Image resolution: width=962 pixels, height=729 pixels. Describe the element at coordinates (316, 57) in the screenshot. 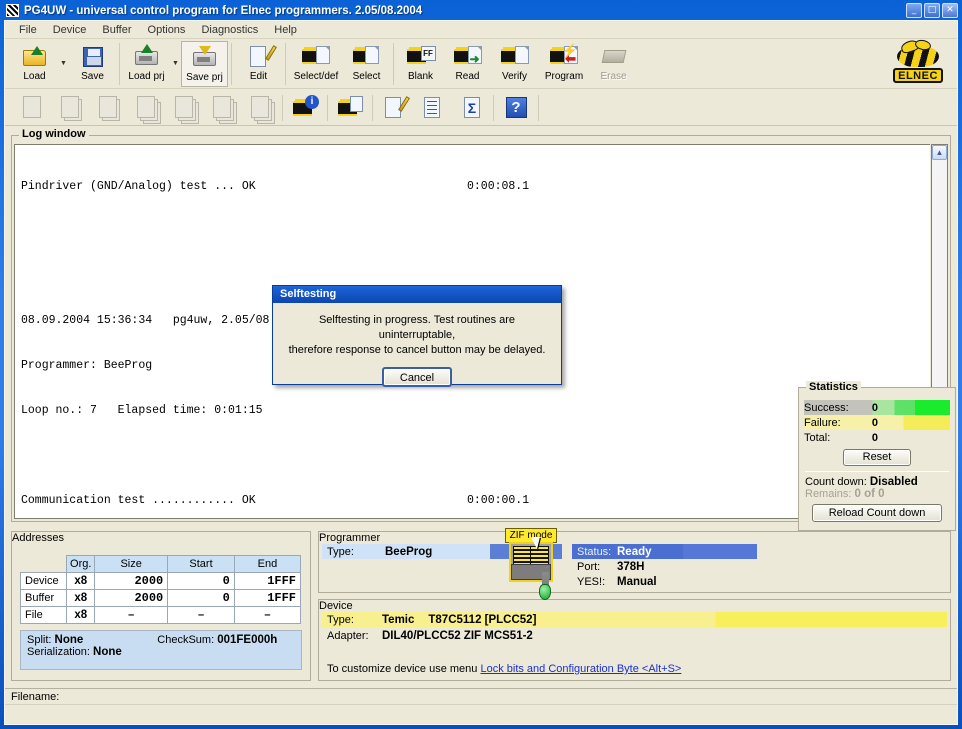

I see `chip-select-default-icon` at that location.